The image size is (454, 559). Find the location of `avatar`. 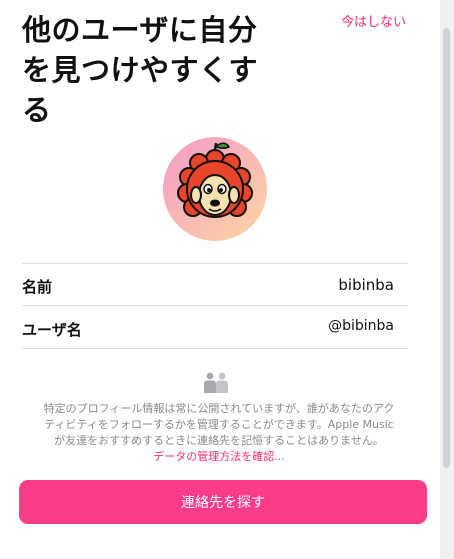

avatar is located at coordinates (215, 189).